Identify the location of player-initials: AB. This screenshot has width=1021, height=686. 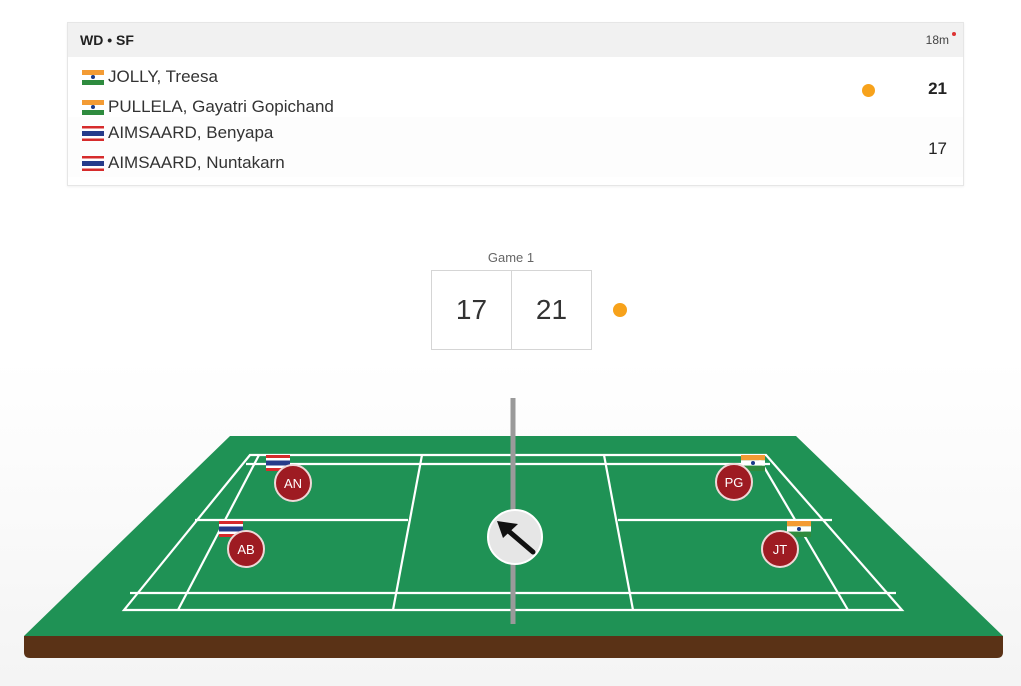
(245, 549).